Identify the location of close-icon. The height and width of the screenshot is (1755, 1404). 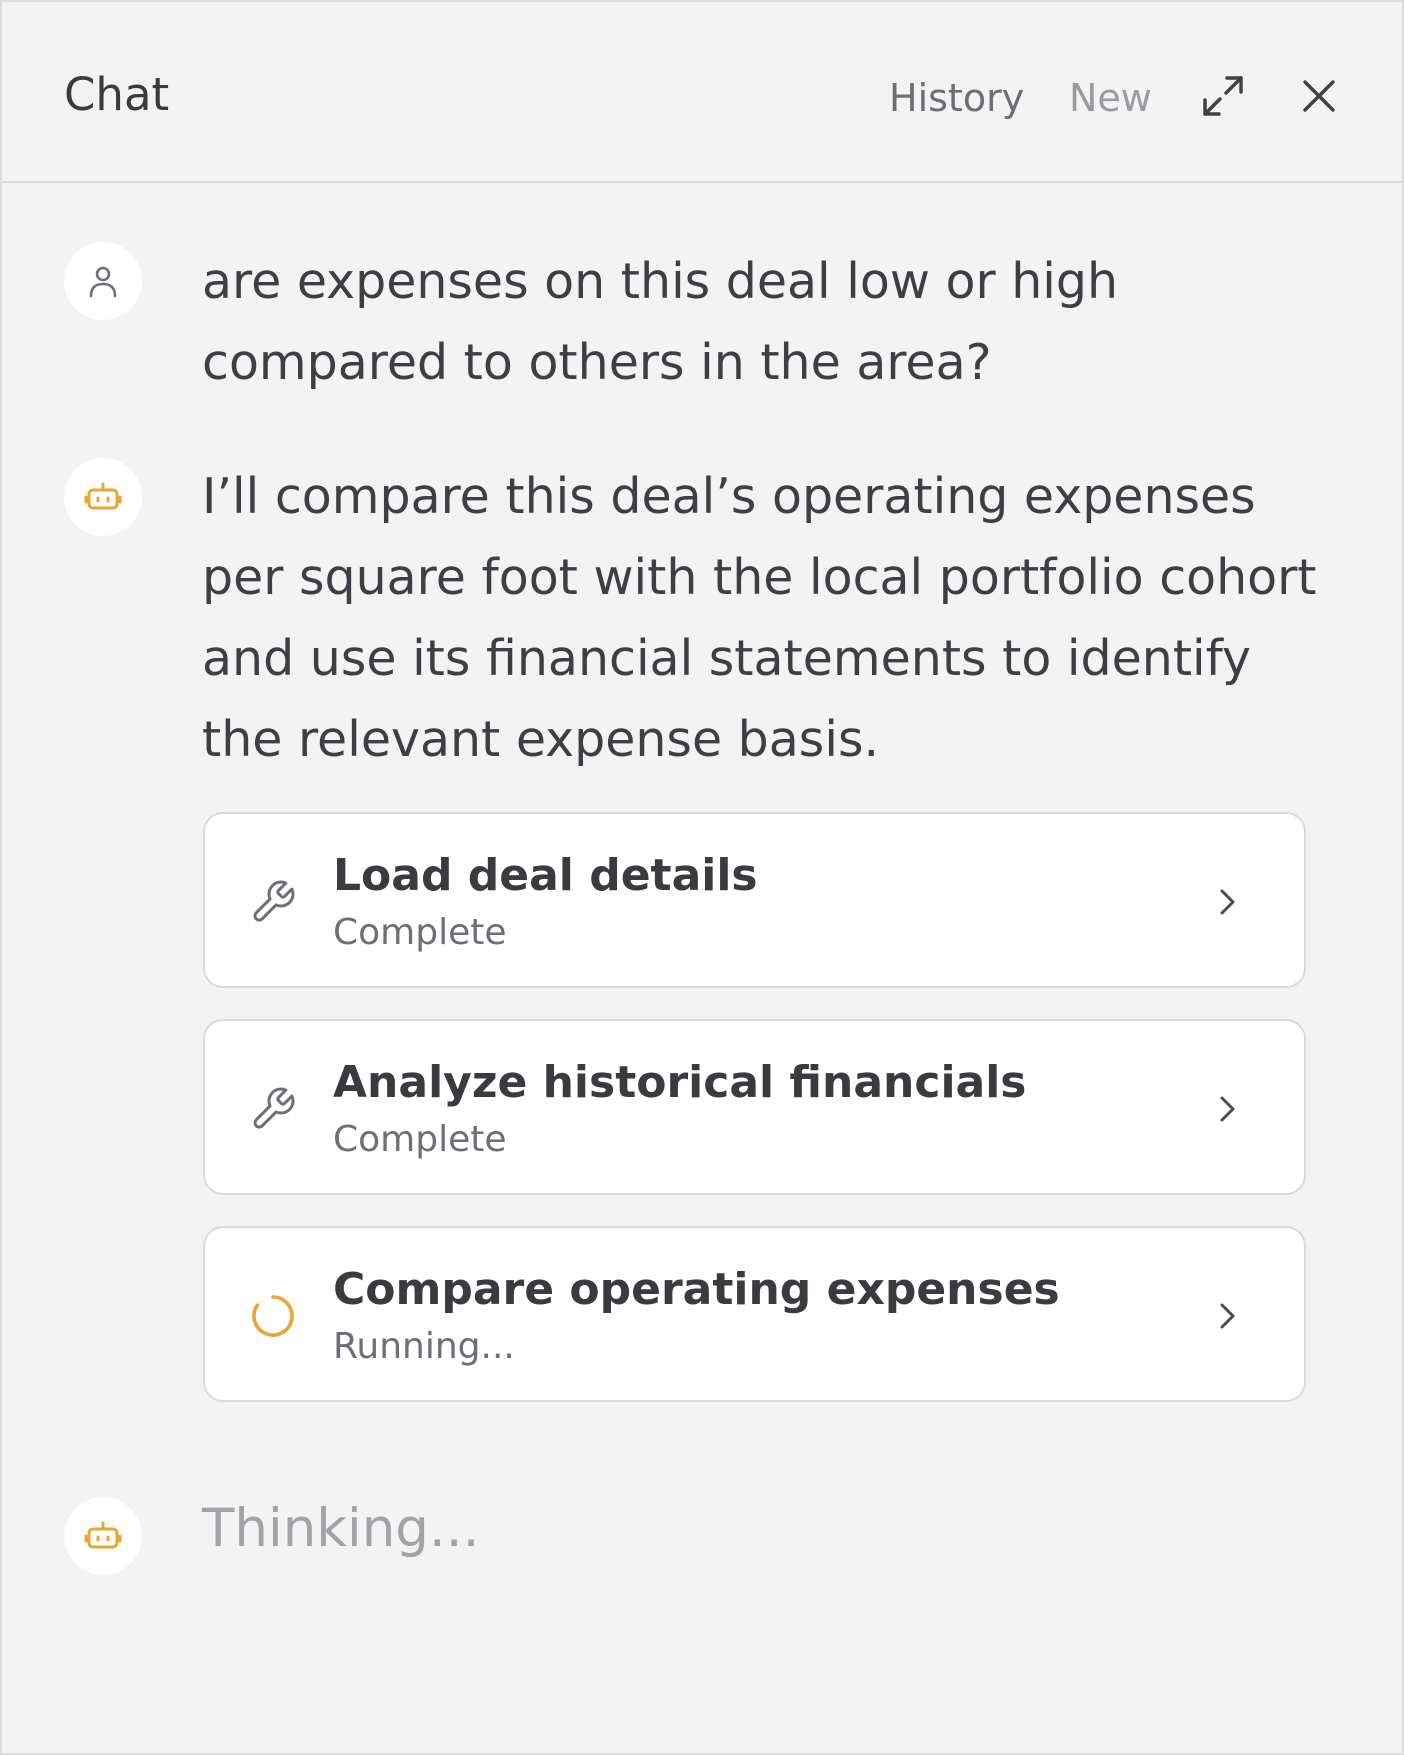
(1319, 96).